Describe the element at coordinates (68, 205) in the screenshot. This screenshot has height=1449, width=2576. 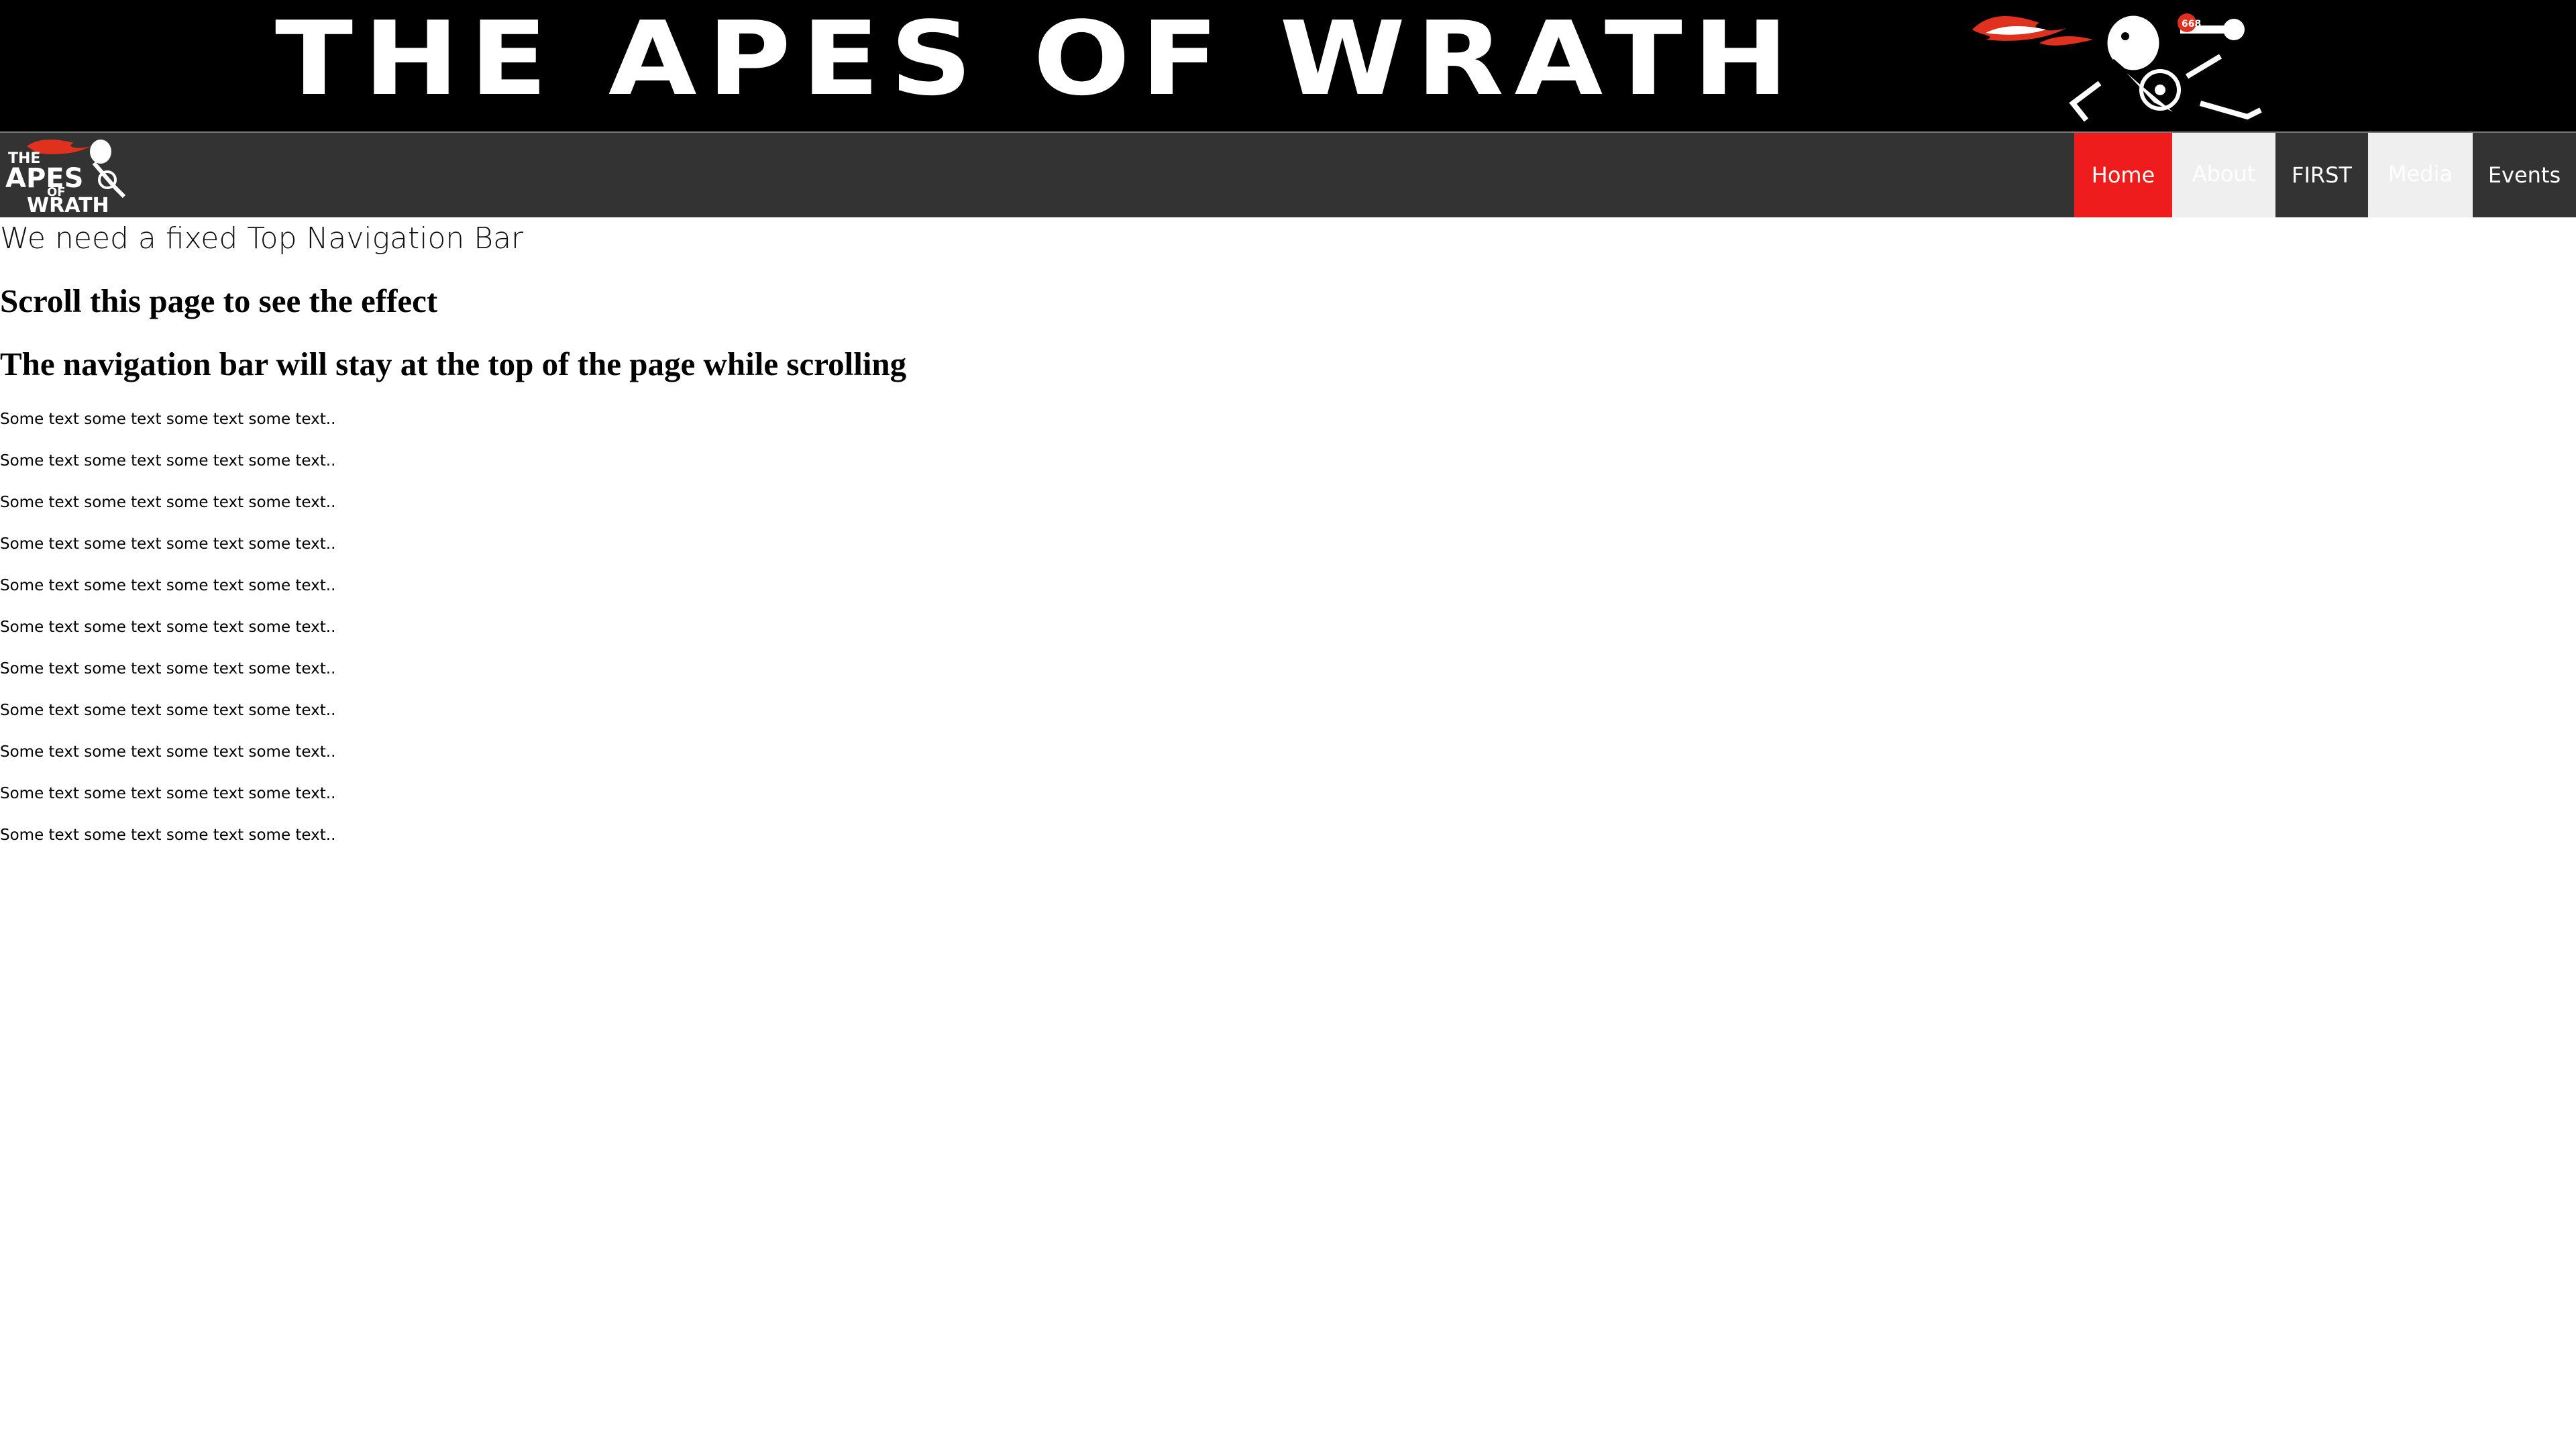
I see `logo-text-wrath: WRATH` at that location.